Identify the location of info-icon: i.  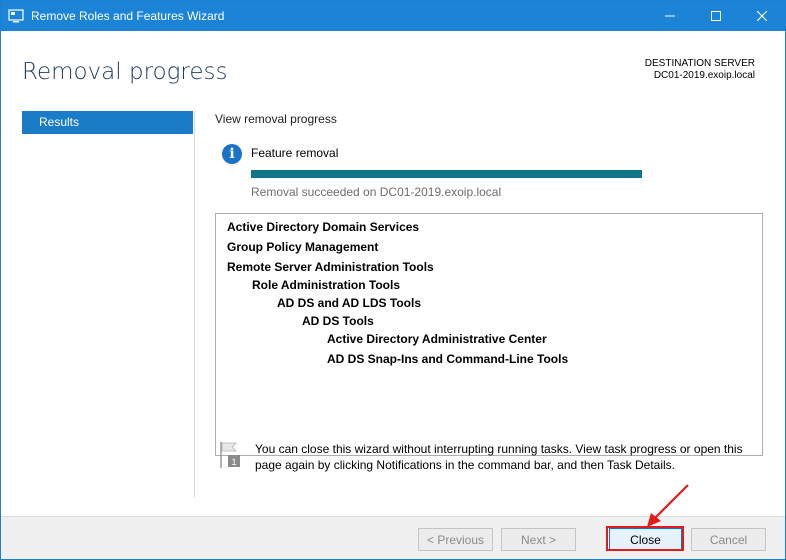
(232, 154).